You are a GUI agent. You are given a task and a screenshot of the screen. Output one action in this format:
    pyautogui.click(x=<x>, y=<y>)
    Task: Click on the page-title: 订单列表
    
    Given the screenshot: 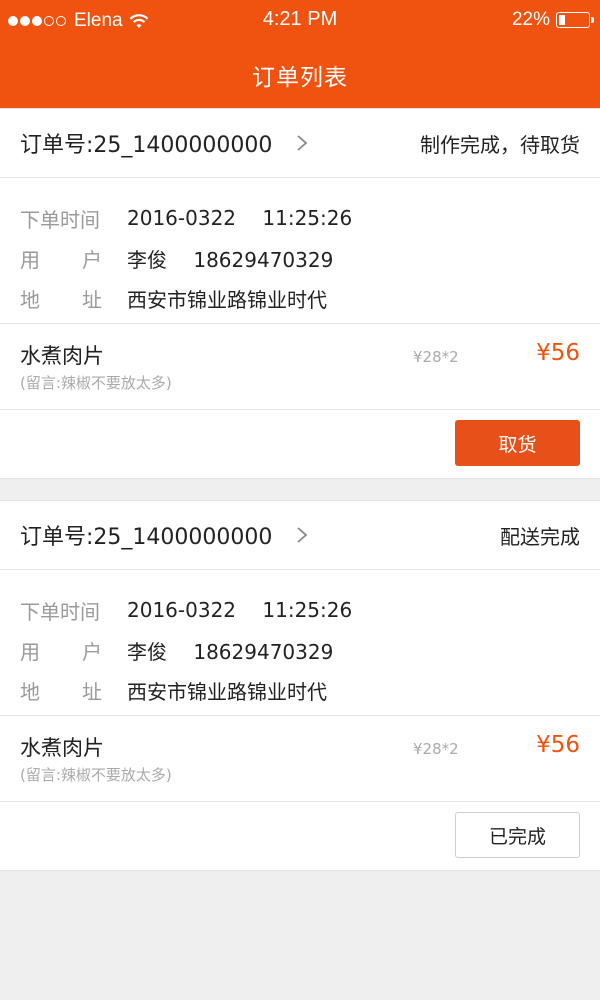 What is the action you would take?
    pyautogui.click(x=300, y=78)
    